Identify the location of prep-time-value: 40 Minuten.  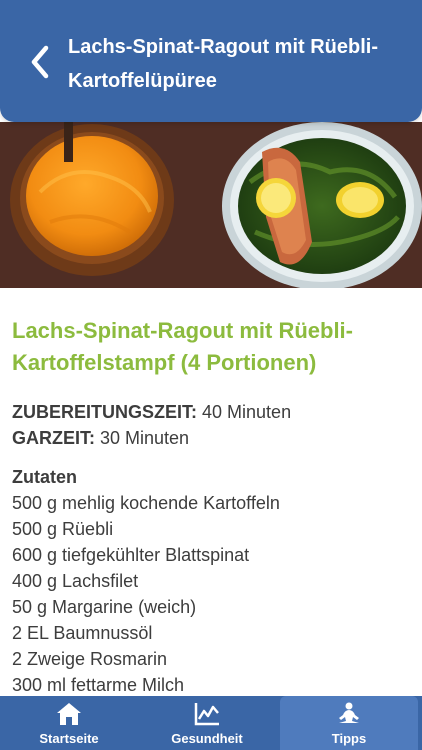
(244, 412).